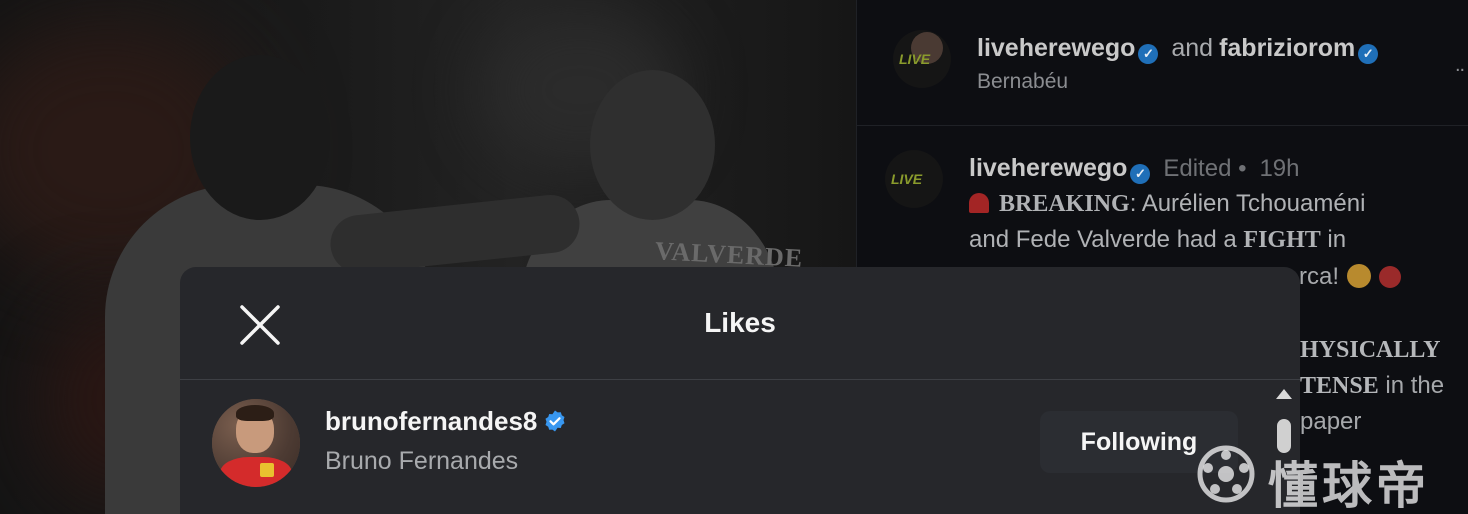  What do you see at coordinates (555, 421) in the screenshot?
I see `verified-icon` at bounding box center [555, 421].